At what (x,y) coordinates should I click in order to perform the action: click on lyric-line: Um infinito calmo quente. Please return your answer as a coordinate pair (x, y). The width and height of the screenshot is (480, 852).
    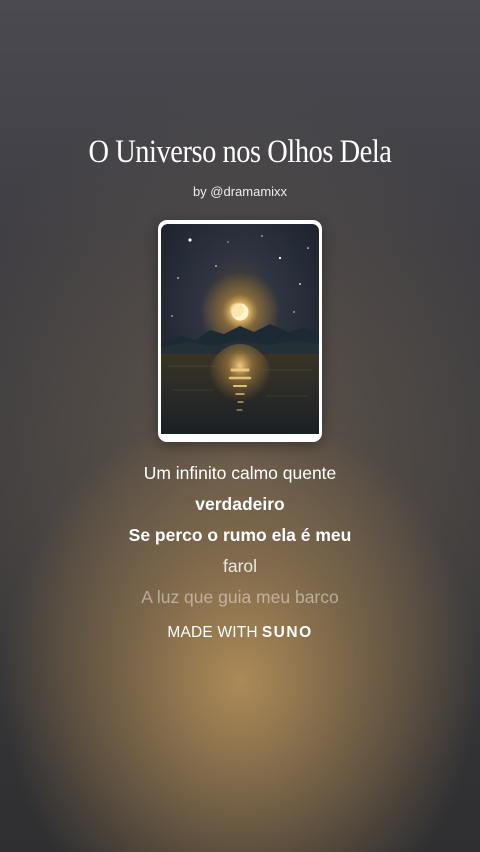
    Looking at the image, I should click on (240, 473).